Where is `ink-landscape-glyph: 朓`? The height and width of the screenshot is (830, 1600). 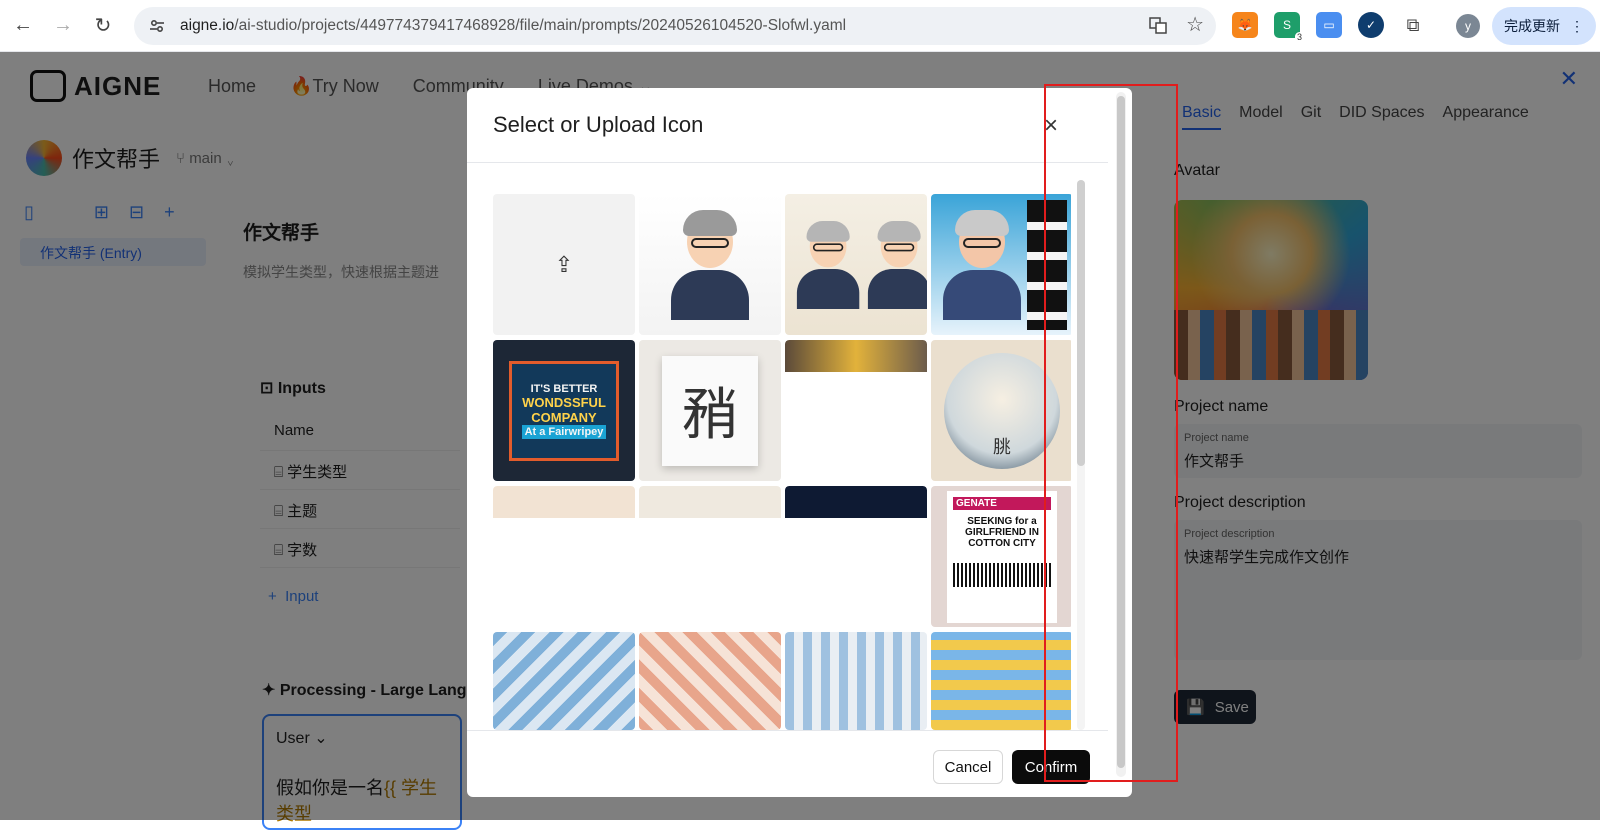 ink-landscape-glyph: 朓 is located at coordinates (1002, 410).